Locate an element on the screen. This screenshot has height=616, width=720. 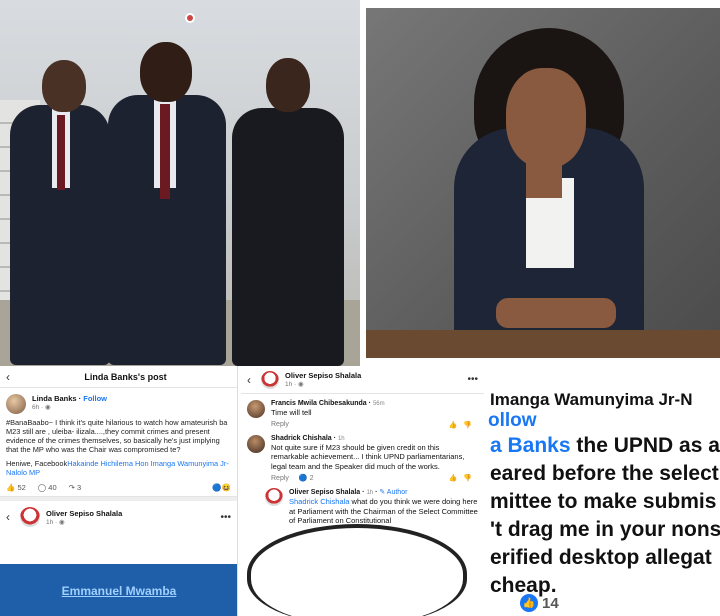
mention-link: Shadrick Chishala is located at coordinates (319, 501).